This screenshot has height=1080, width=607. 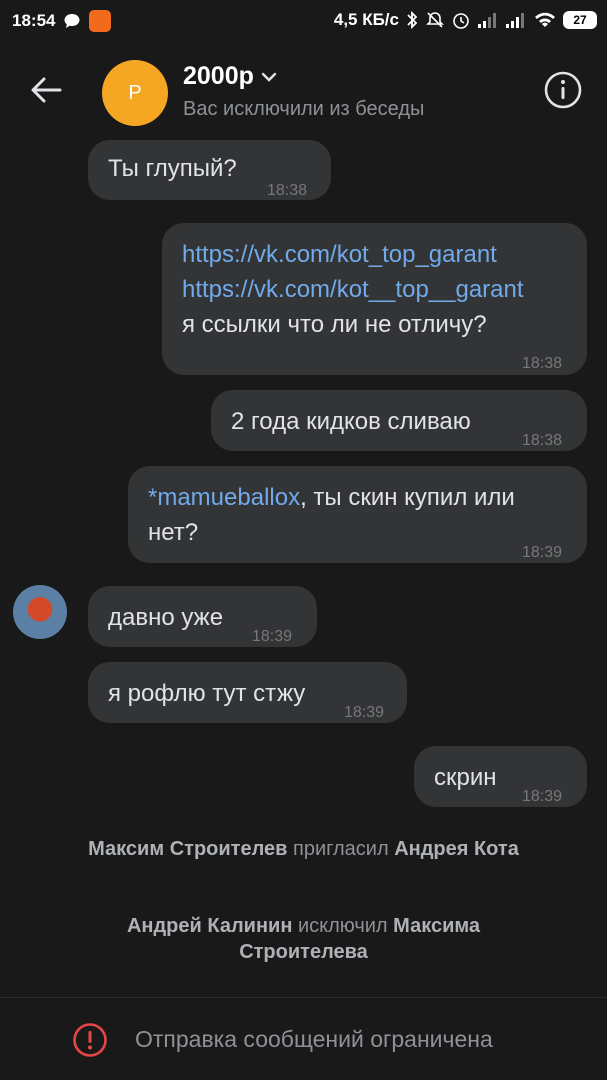 What do you see at coordinates (247, 692) in the screenshot?
I see `message-bubble-incoming: я рофлю тут стжу 18:39` at bounding box center [247, 692].